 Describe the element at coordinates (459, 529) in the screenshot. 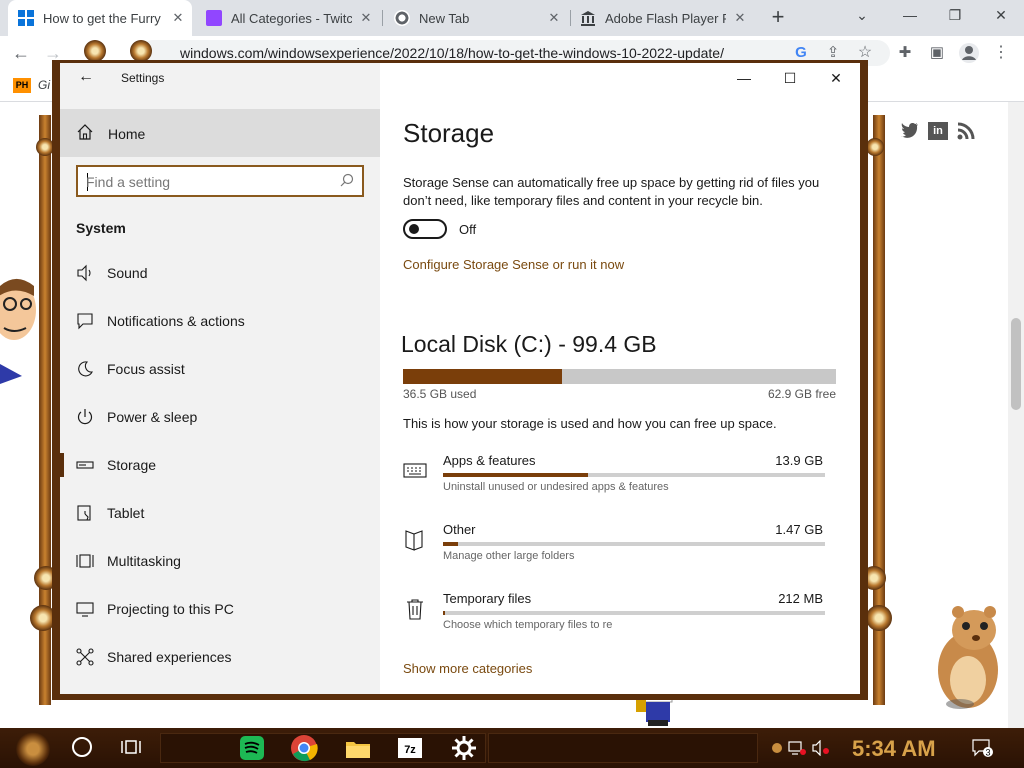

I see `category-name: Other` at that location.